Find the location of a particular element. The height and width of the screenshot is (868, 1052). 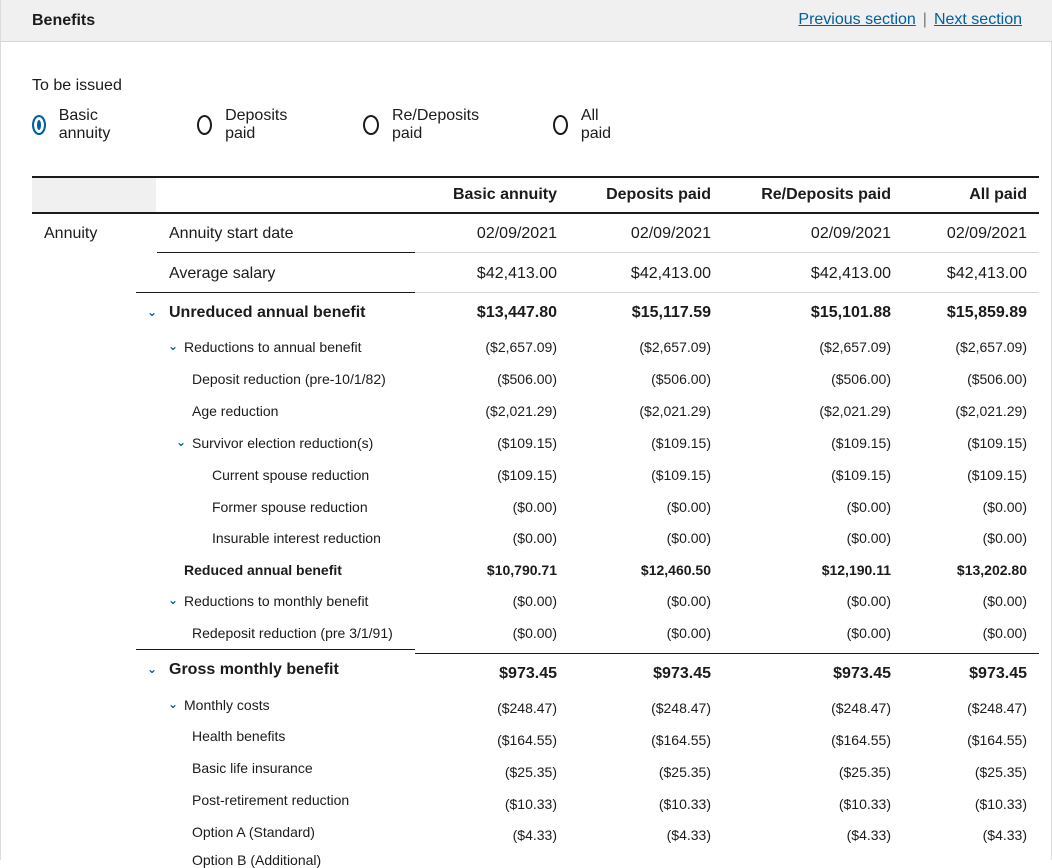

cell-basic: ($25.35) is located at coordinates (530, 772).